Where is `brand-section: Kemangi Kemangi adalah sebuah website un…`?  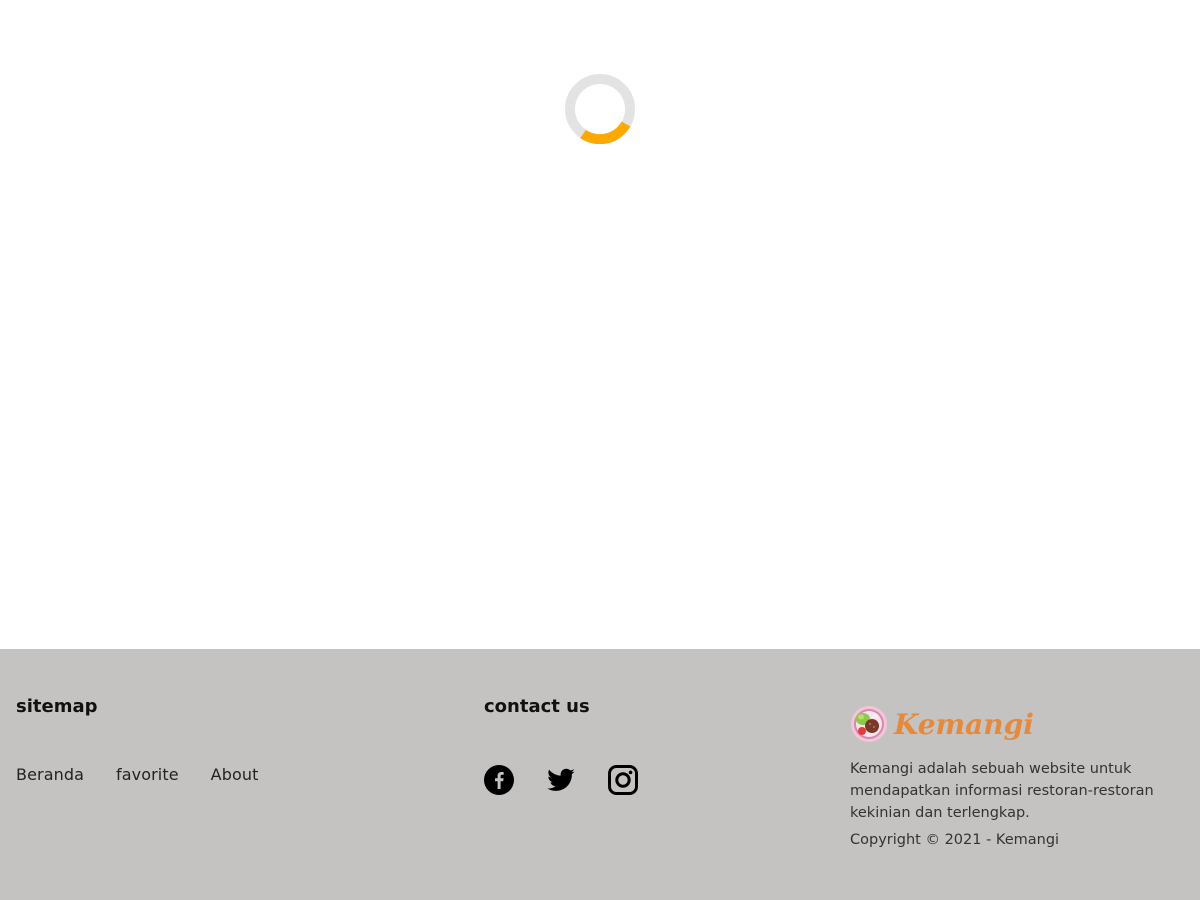 brand-section: Kemangi Kemangi adalah sebuah website un… is located at coordinates (1020, 776).